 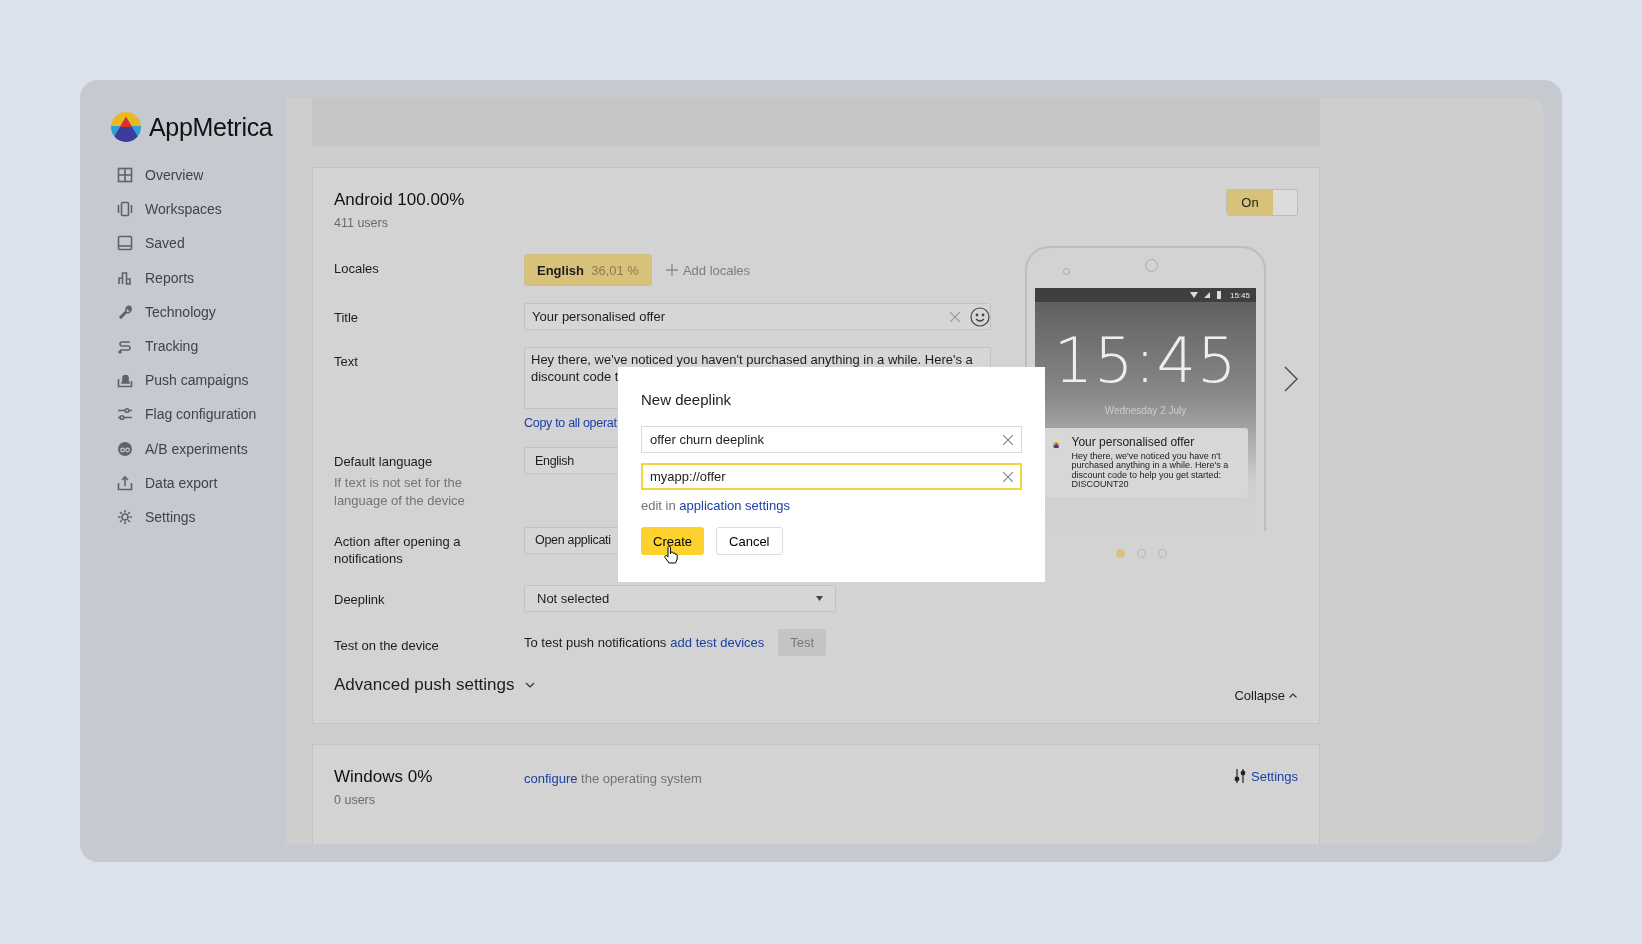 I want to click on status-time: 15:45, so click(x=1239, y=295).